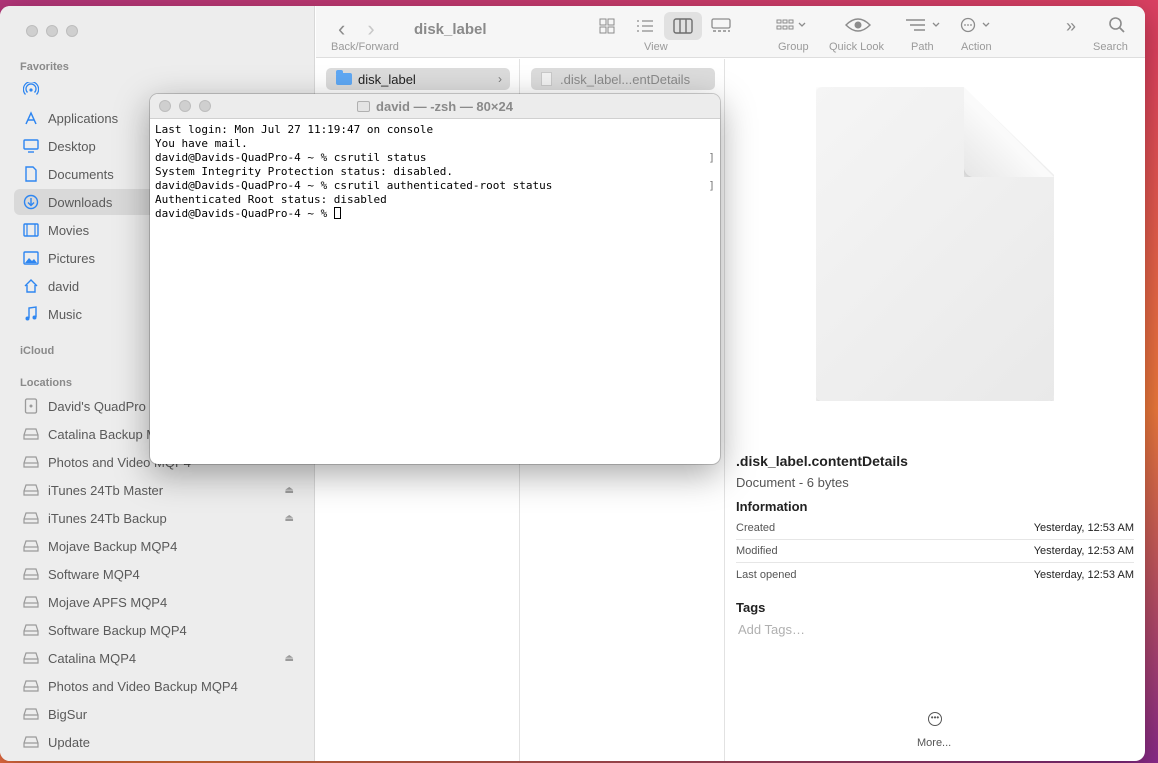  I want to click on terminal-title: david — -zsh — 80×24, so click(435, 106).